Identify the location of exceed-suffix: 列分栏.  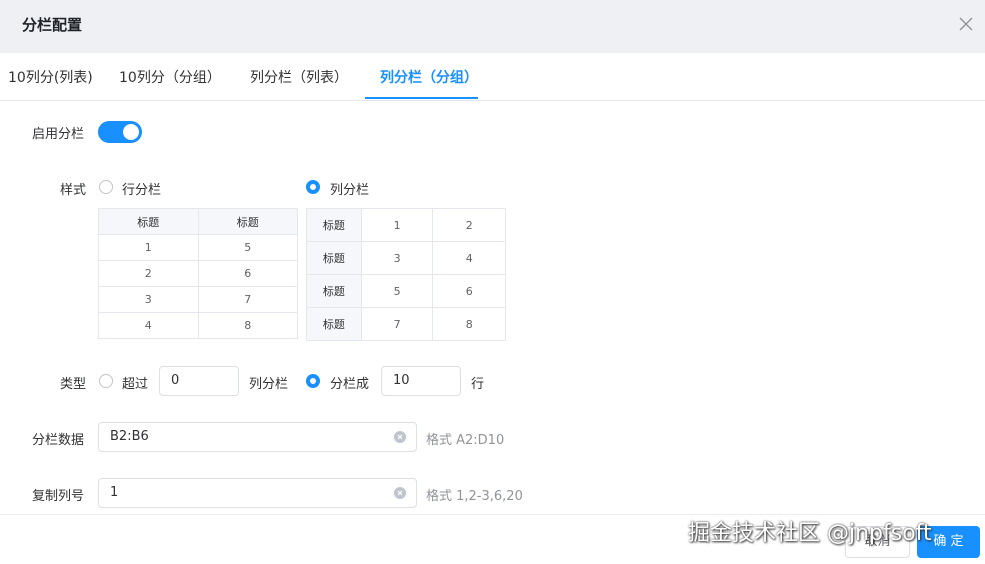
(269, 384).